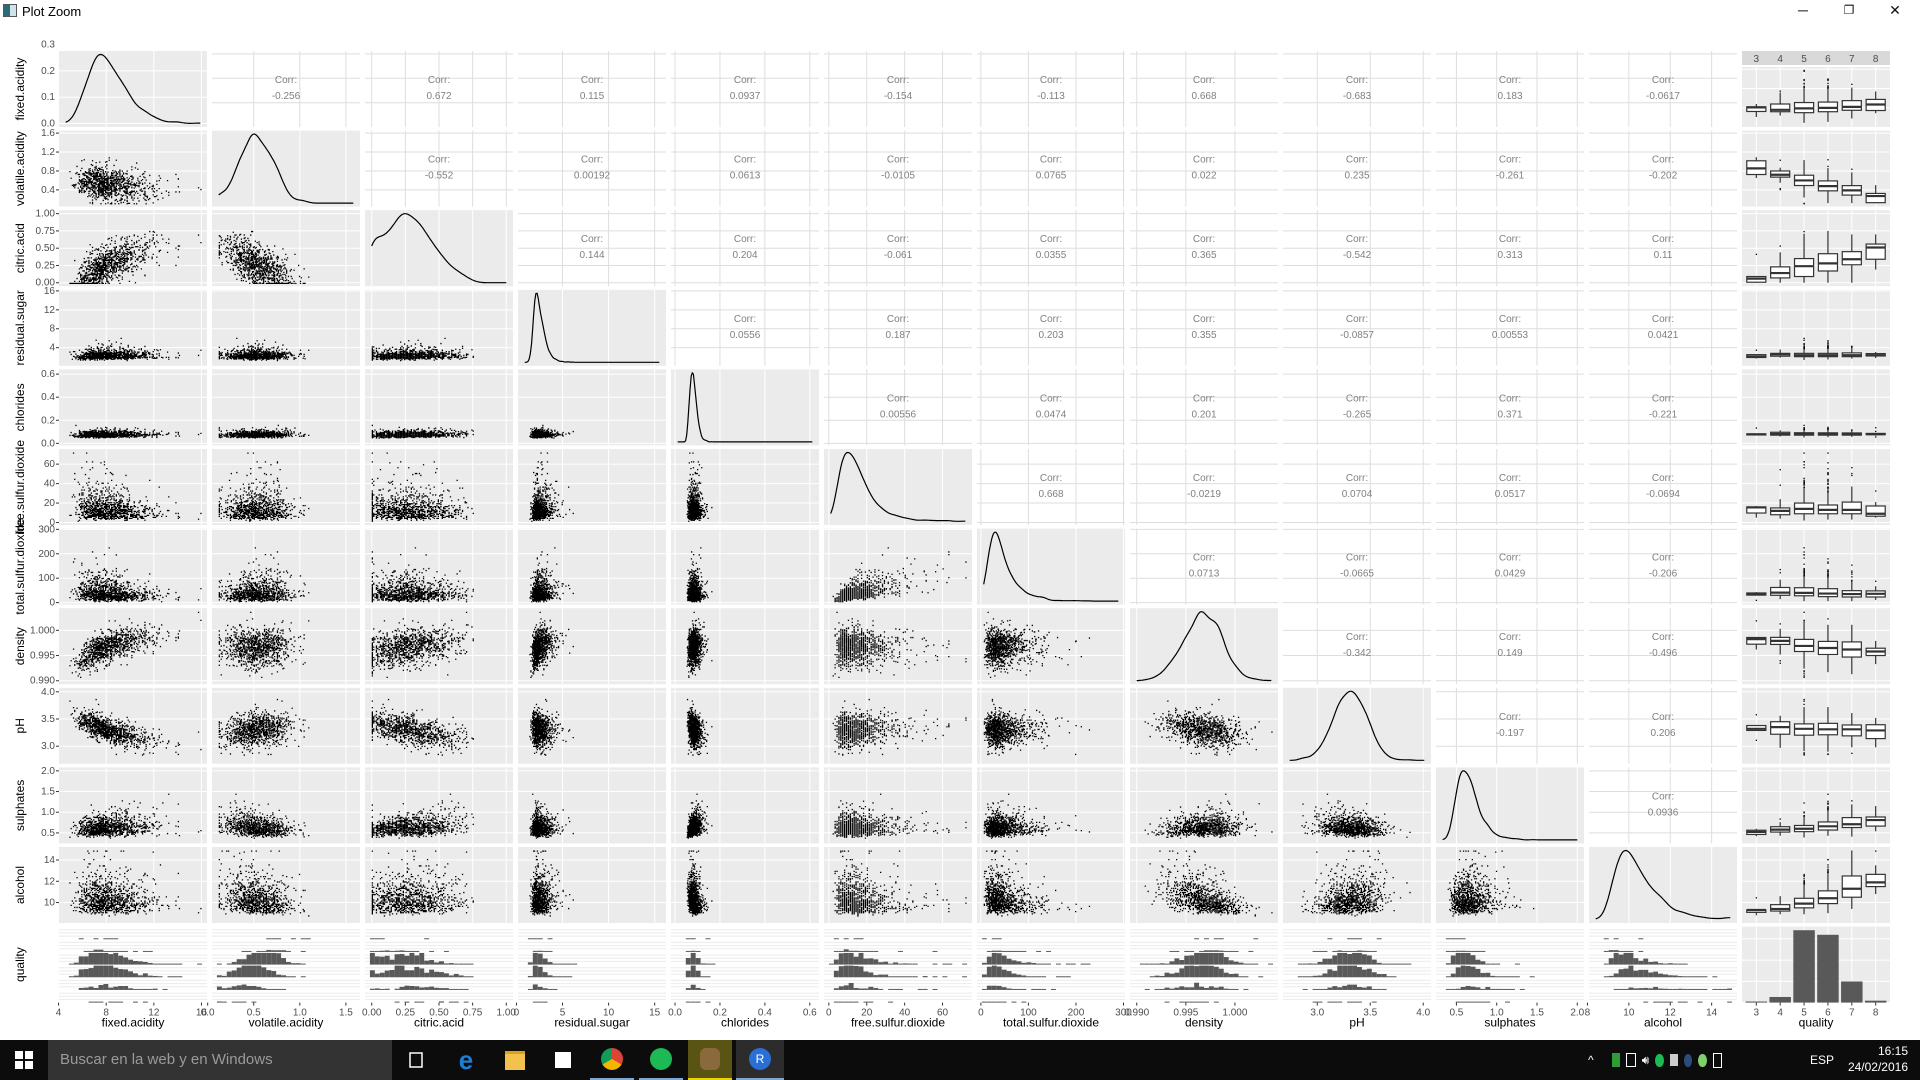 The width and height of the screenshot is (1920, 1080). Describe the element at coordinates (1509, 255) in the screenshot. I see `corr-value: 0.313` at that location.